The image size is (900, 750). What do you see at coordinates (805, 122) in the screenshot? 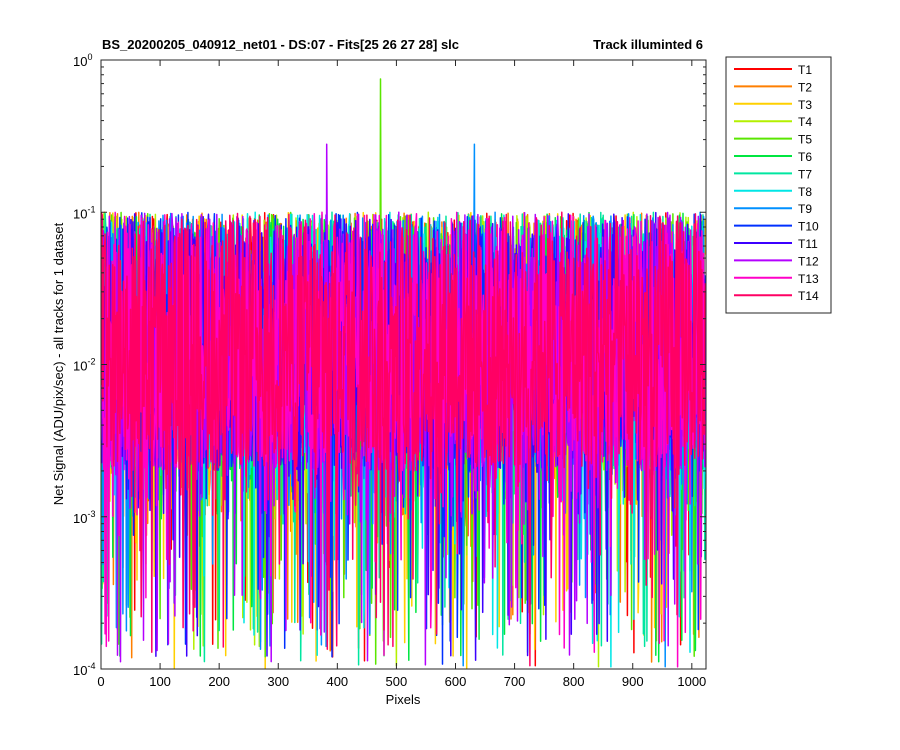
I see `legend-label: T4` at bounding box center [805, 122].